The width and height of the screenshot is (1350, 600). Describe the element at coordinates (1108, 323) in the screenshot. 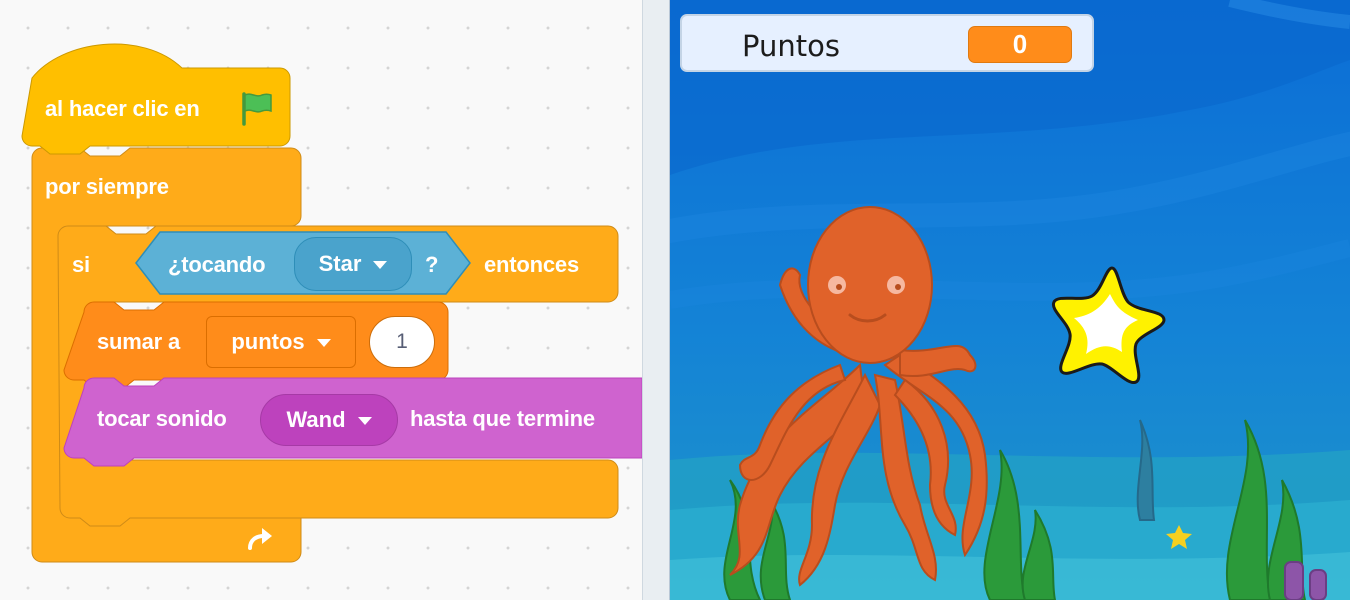

I see `star-sprite` at that location.